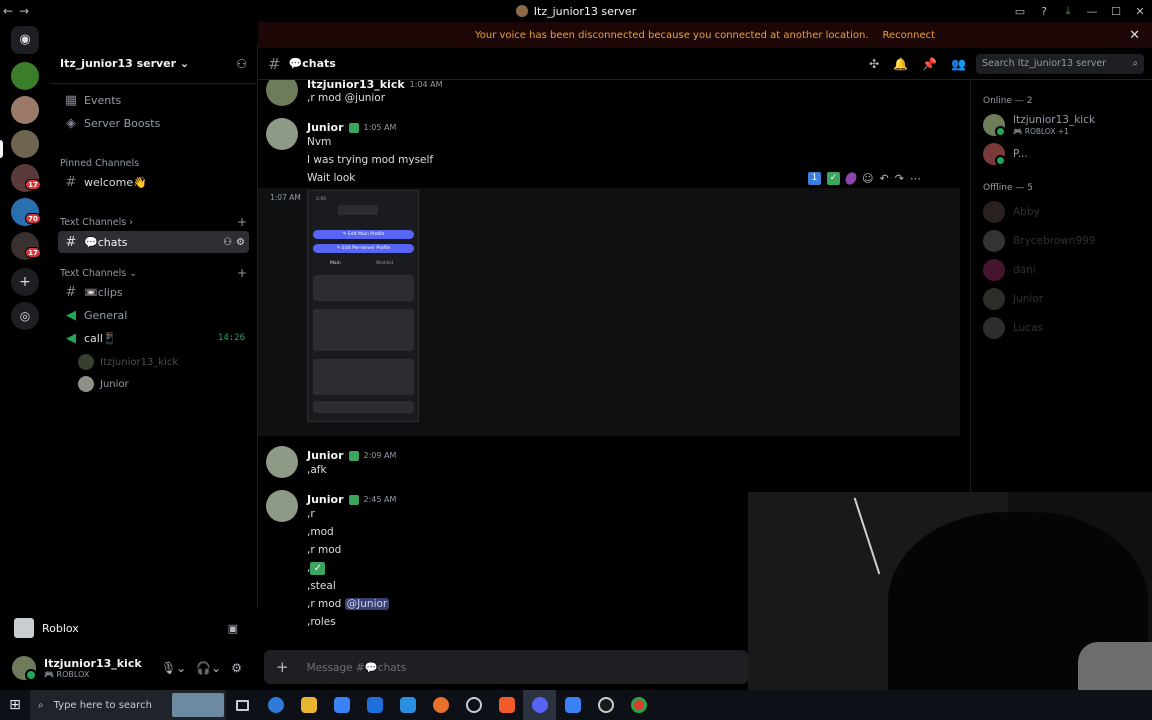 This screenshot has width=1152, height=720. I want to click on more-icon: ⋯, so click(915, 178).